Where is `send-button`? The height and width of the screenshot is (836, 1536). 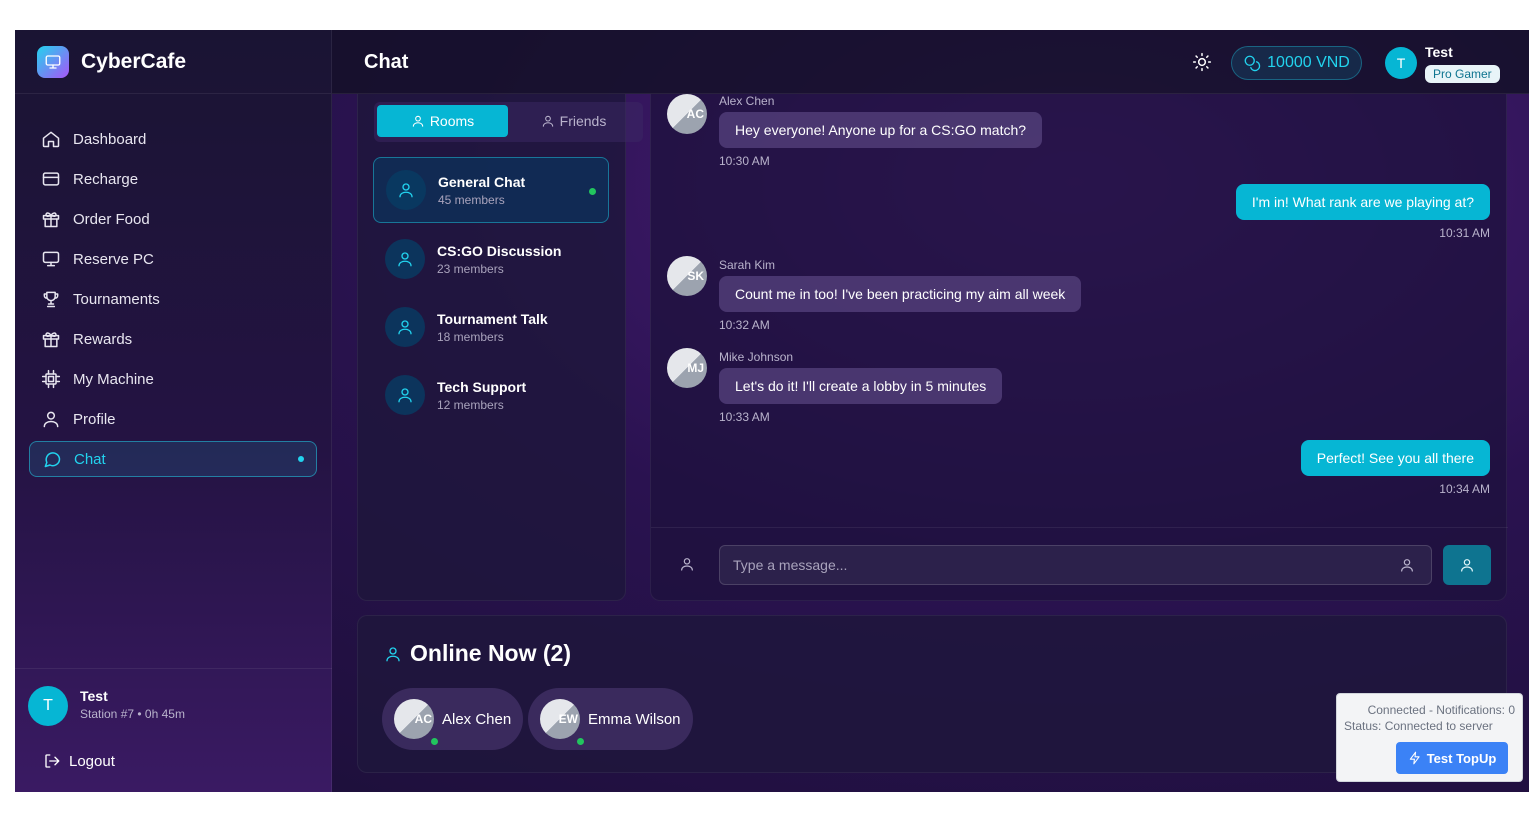
send-button is located at coordinates (1467, 565).